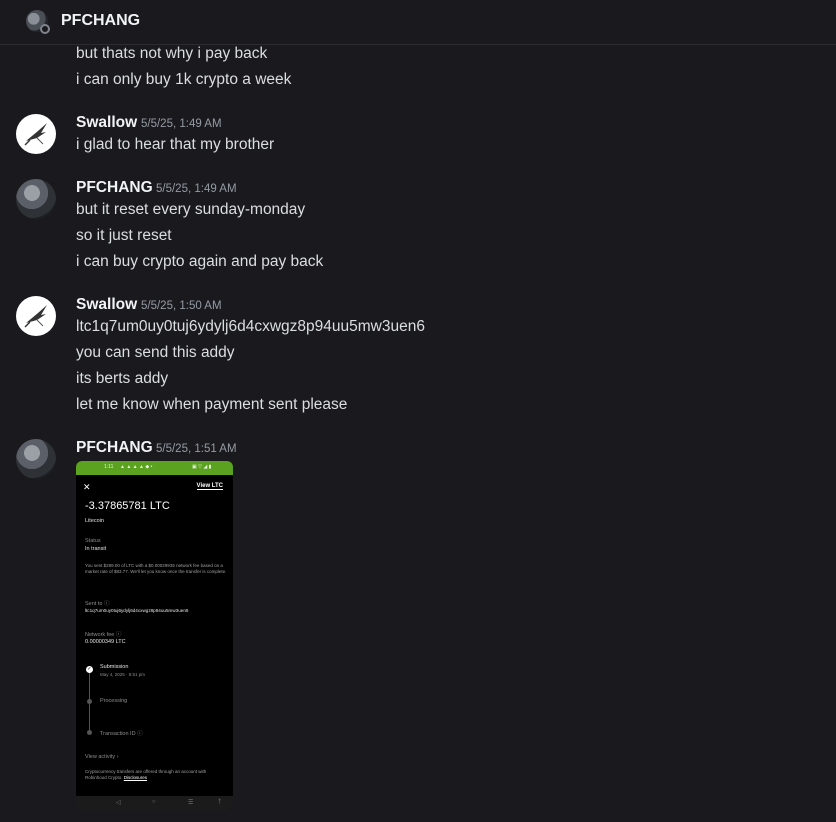  I want to click on step-submission-date: May 4, 2025 · 5:51 pm, so click(123, 674).